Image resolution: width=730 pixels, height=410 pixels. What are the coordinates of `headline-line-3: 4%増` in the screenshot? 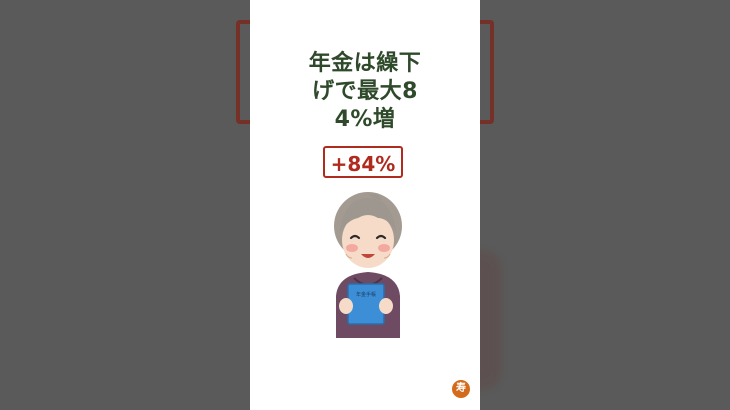 It's located at (365, 119).